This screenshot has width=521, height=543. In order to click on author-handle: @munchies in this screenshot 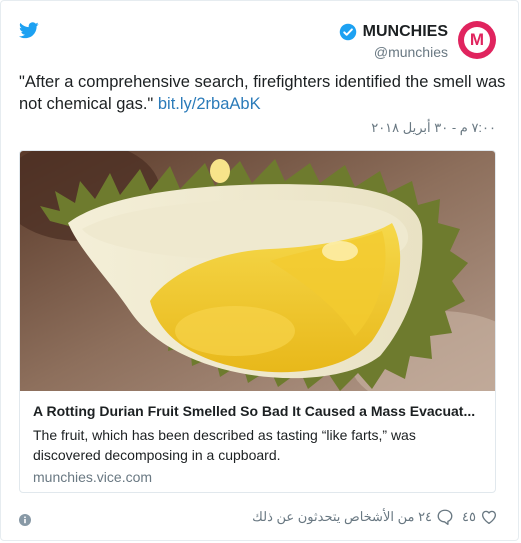, I will do `click(393, 52)`.